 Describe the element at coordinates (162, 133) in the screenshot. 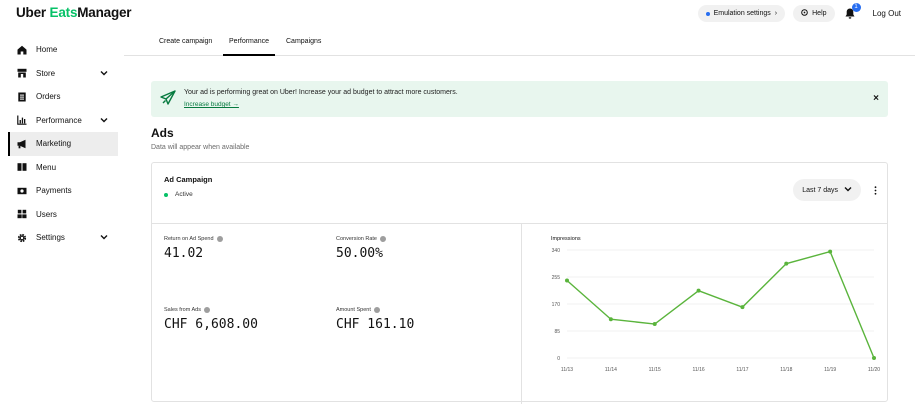

I see `page-title: Ads` at that location.